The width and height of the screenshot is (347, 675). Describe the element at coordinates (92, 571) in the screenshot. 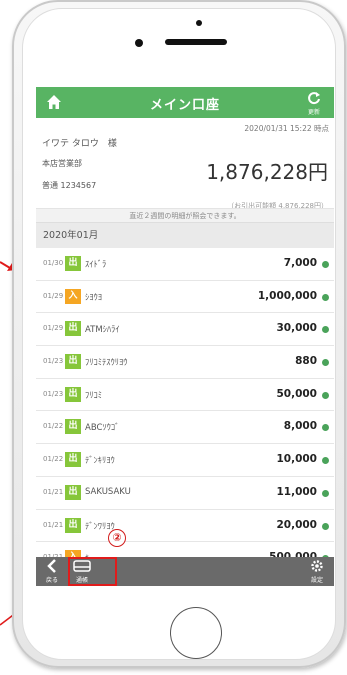

I see `passbook-highlight` at that location.